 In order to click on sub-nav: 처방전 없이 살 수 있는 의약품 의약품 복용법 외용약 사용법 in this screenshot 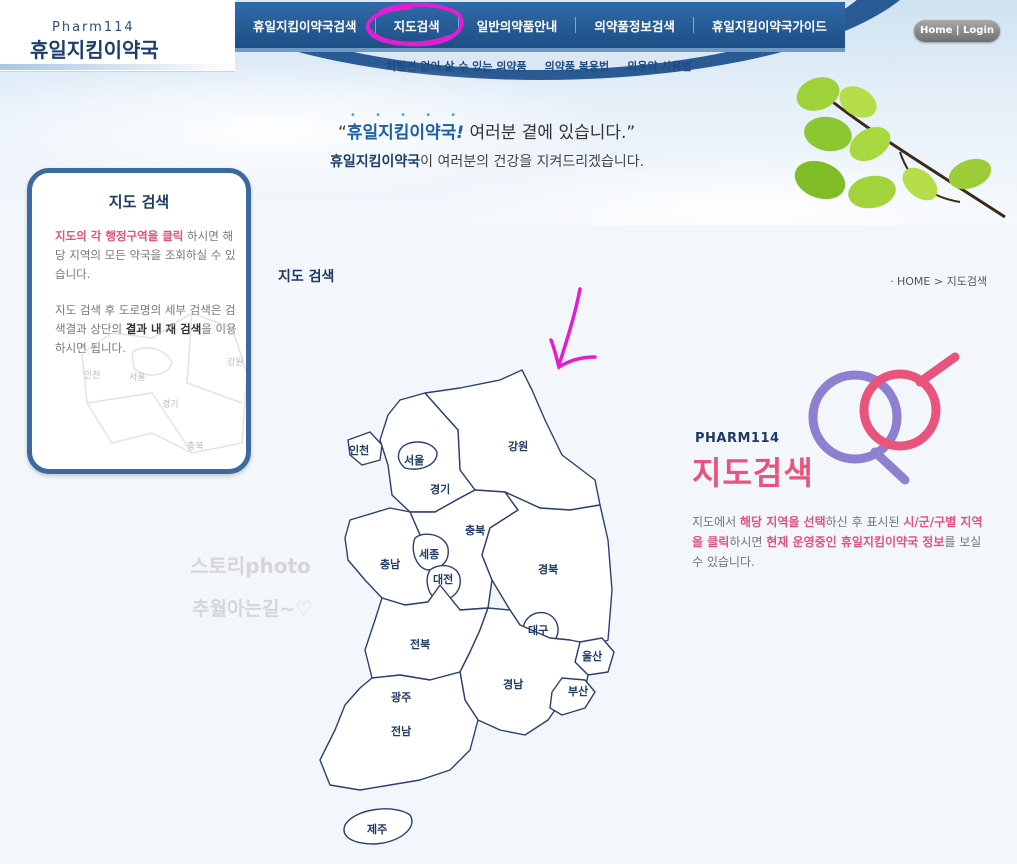, I will do `click(539, 66)`.